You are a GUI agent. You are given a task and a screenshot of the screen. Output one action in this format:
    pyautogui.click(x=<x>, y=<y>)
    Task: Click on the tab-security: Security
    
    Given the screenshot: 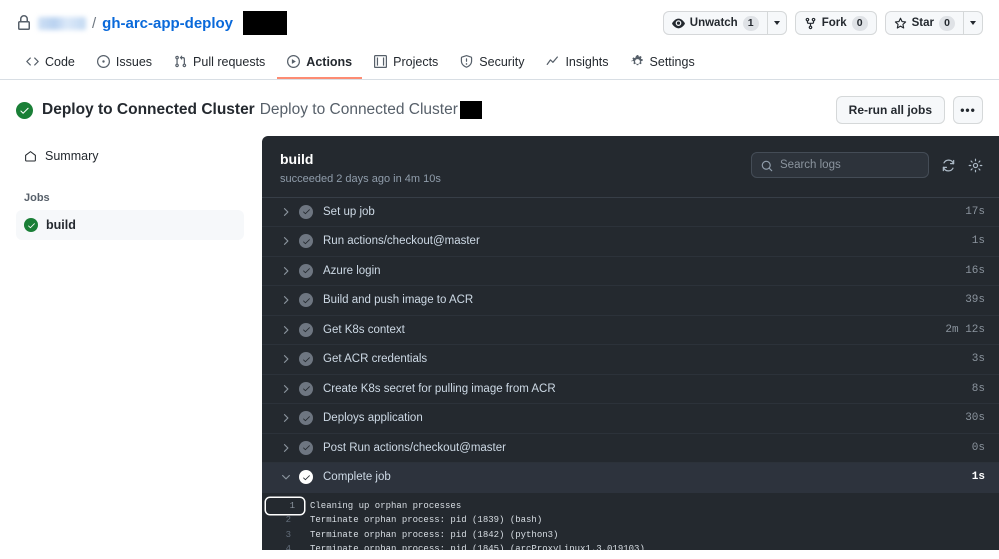 What is the action you would take?
    pyautogui.click(x=492, y=62)
    